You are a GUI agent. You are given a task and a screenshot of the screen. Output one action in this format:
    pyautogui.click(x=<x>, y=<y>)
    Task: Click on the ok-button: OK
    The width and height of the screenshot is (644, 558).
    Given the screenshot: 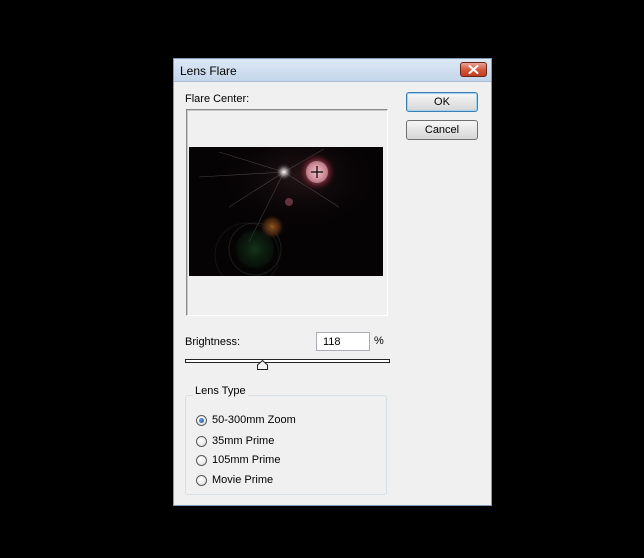 What is the action you would take?
    pyautogui.click(x=442, y=102)
    